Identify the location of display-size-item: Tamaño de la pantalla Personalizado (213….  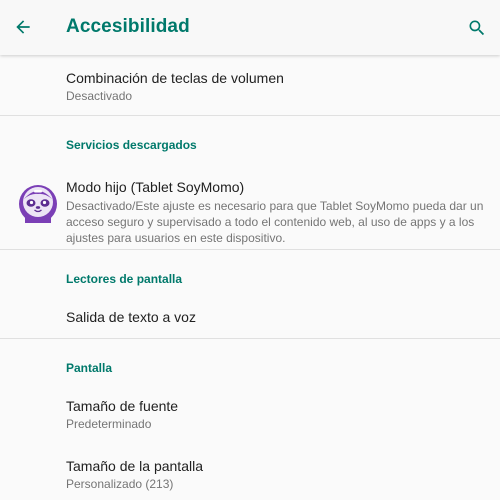
(250, 472).